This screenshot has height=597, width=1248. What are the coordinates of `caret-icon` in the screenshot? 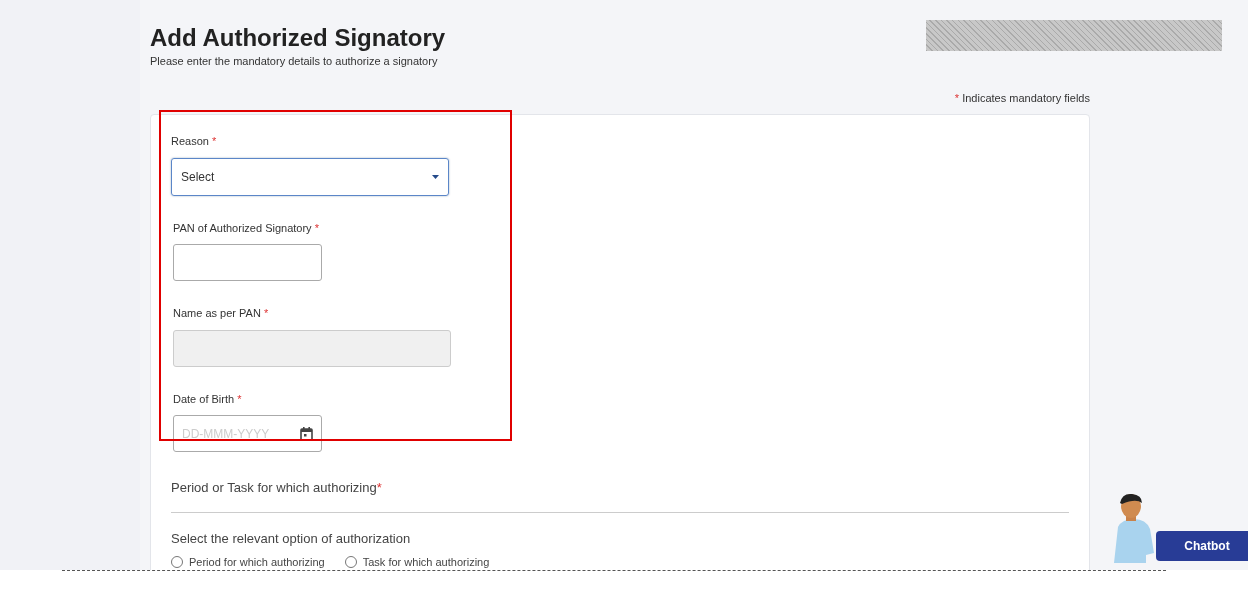 It's located at (435, 176).